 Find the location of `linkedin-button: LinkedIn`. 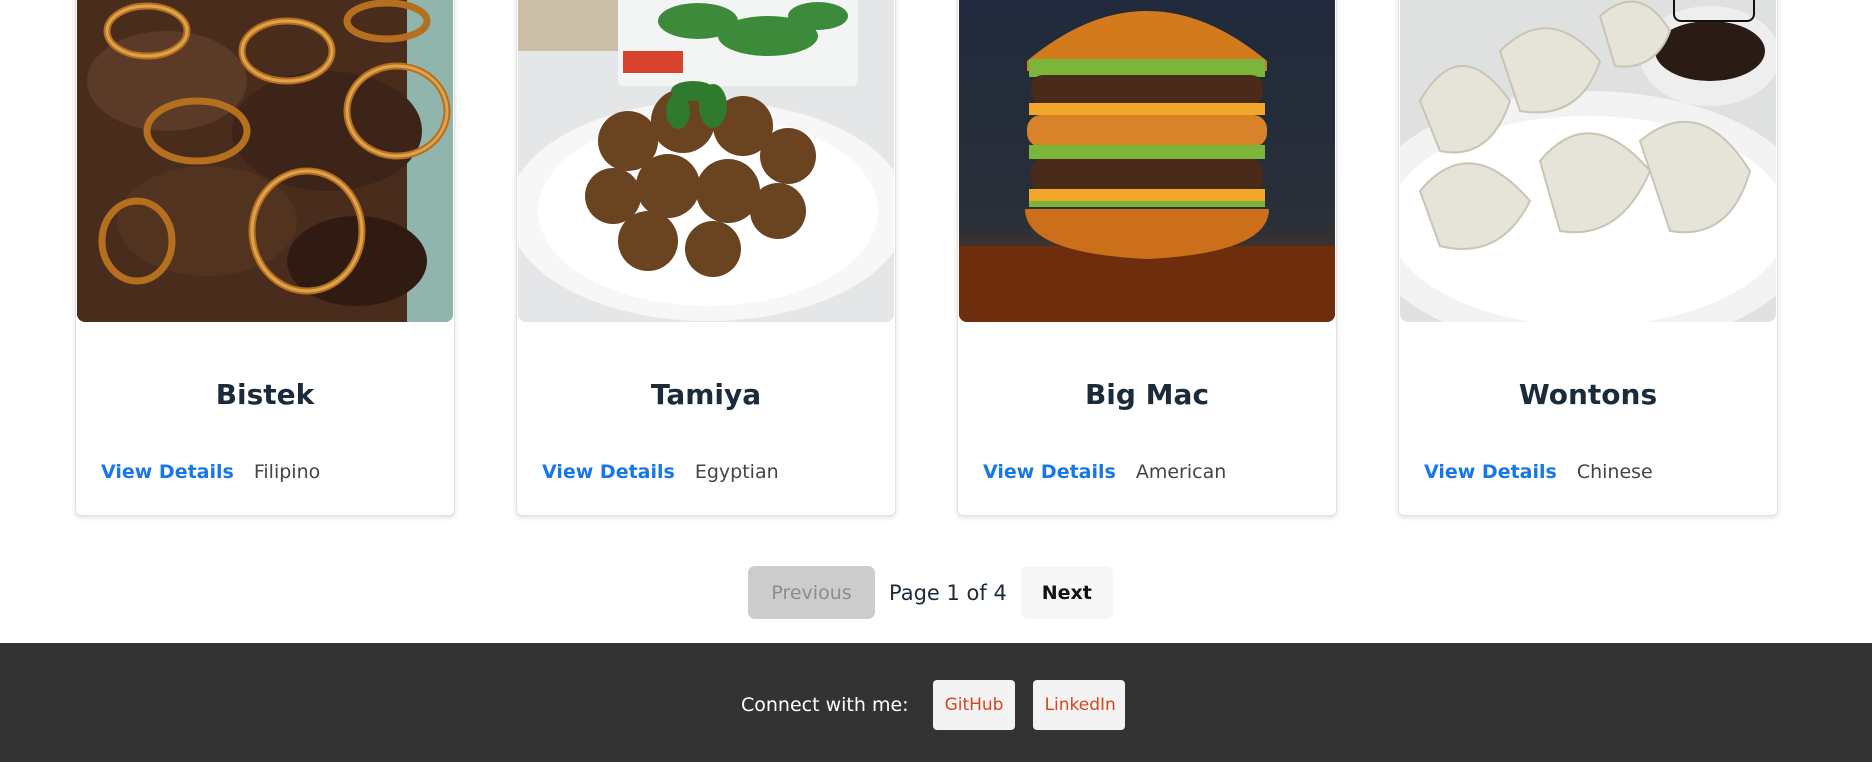

linkedin-button: LinkedIn is located at coordinates (1078, 705).